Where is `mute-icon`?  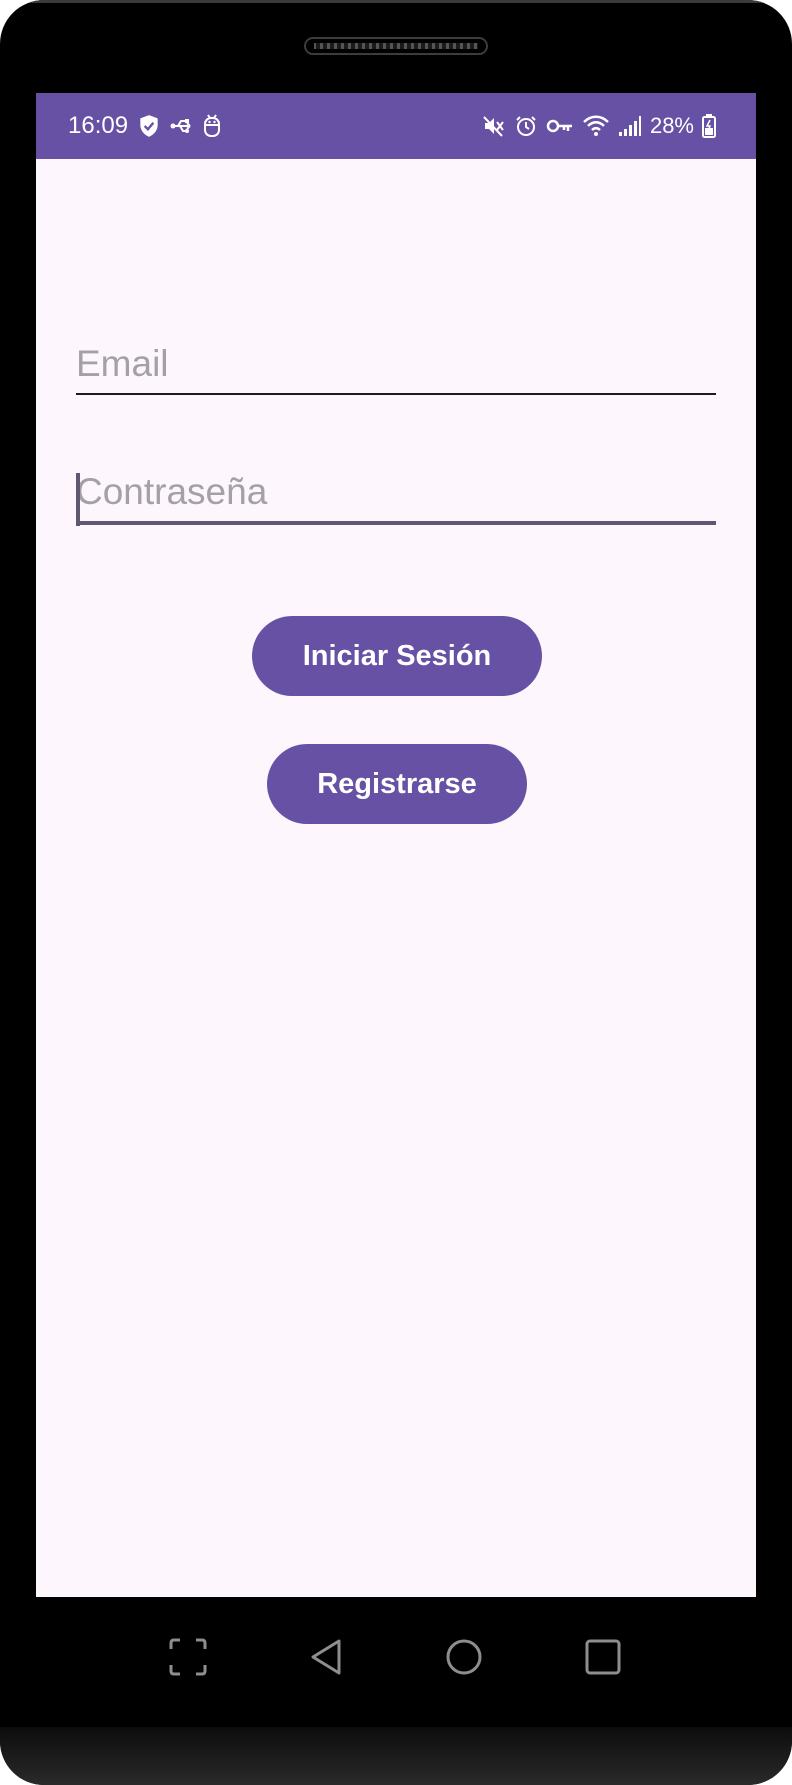
mute-icon is located at coordinates (494, 126).